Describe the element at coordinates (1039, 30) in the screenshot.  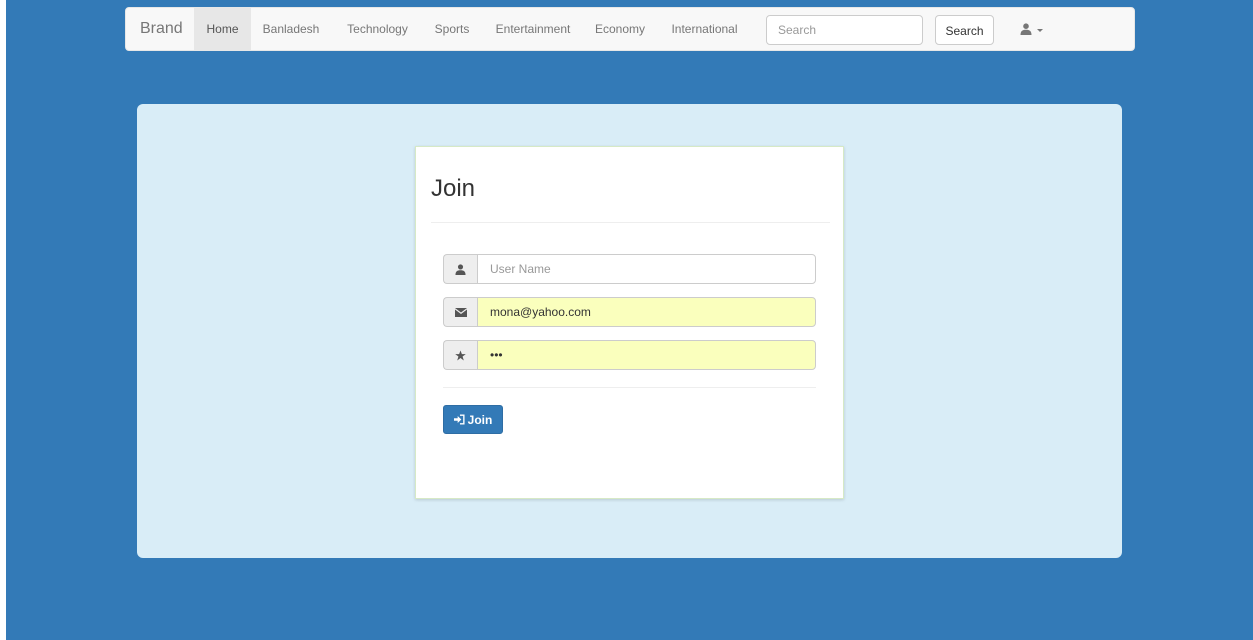
I see `chevron-down-icon` at that location.